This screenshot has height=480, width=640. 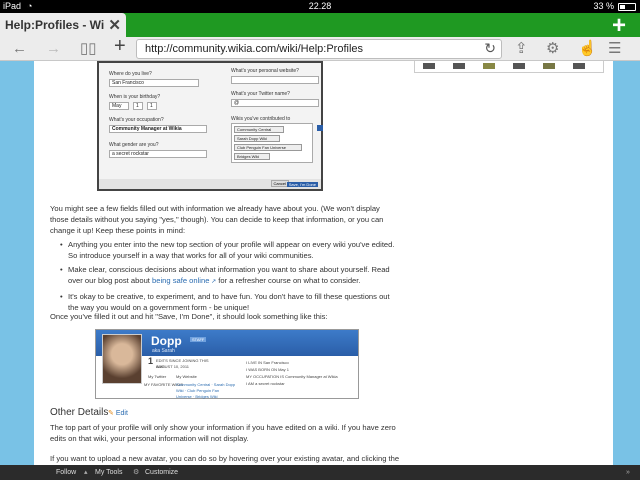 What do you see at coordinates (265, 383) in the screenshot?
I see `info-gender: I AM a secret rockstar` at bounding box center [265, 383].